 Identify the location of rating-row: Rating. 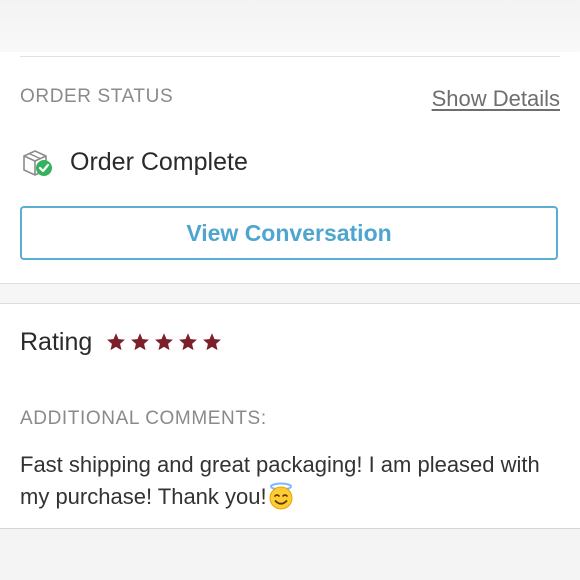
(121, 342).